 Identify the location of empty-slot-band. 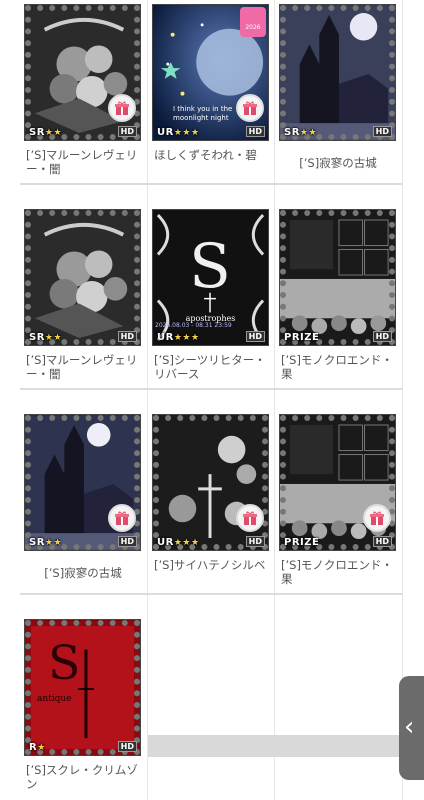
(275, 746).